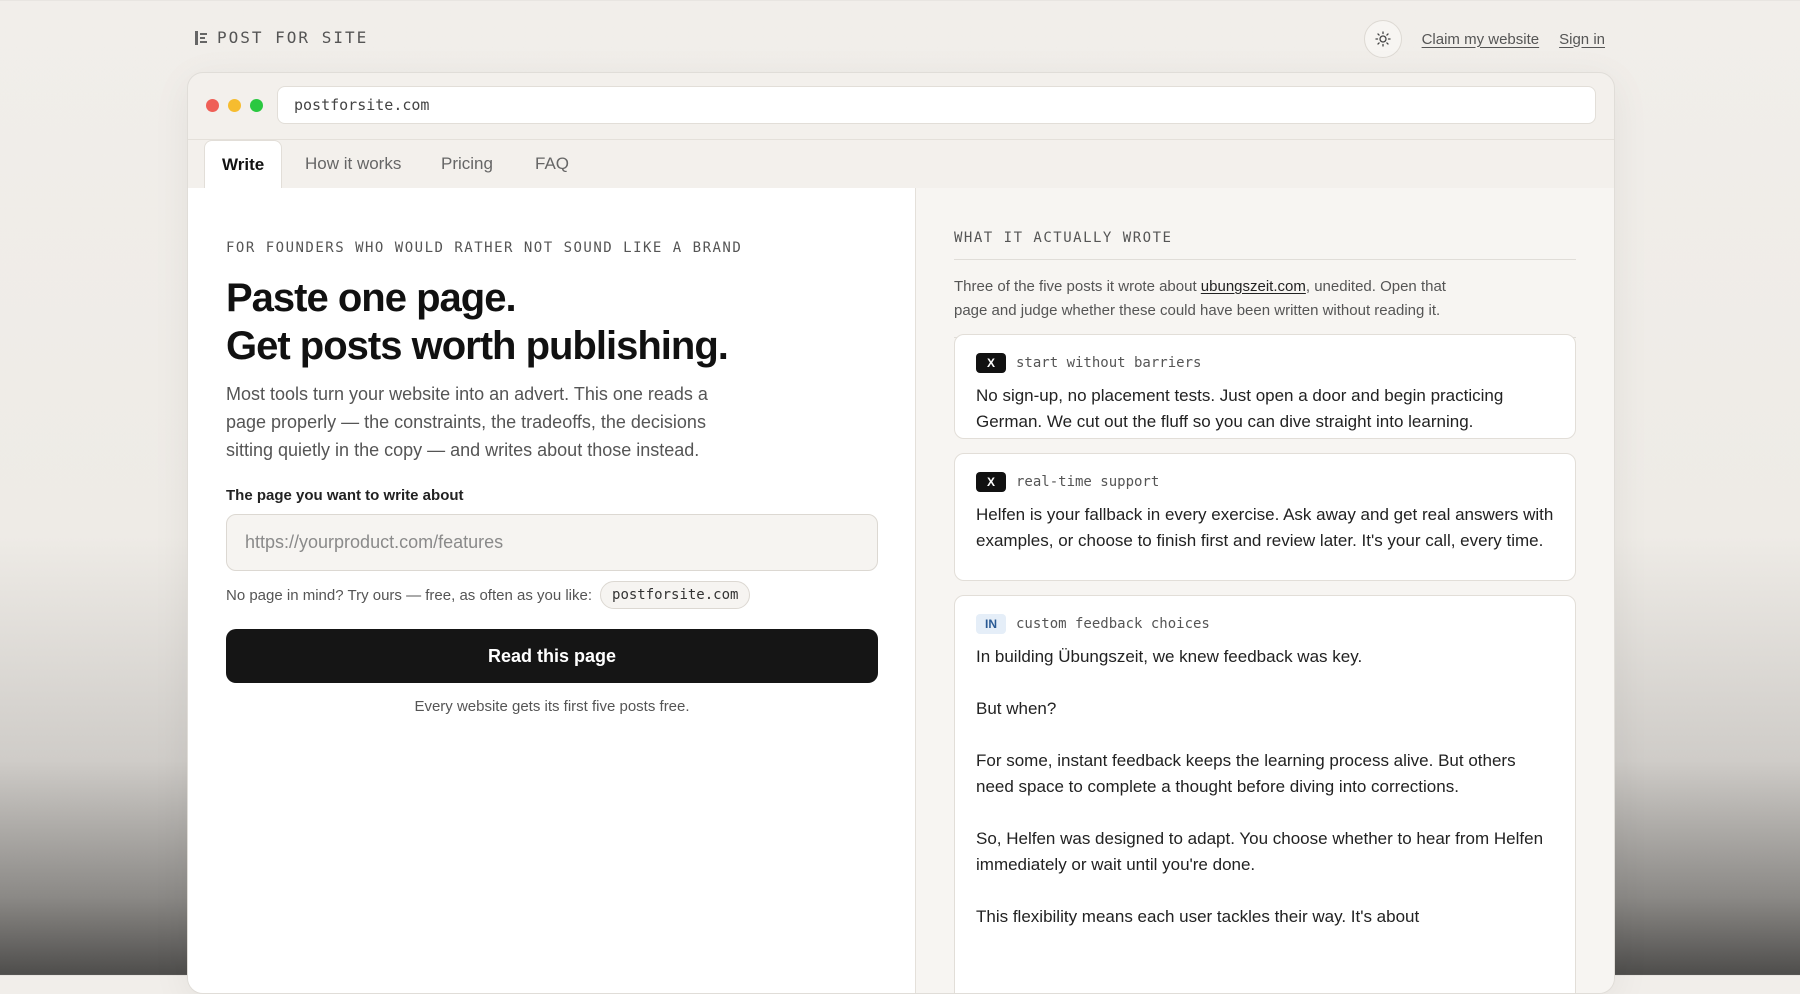  I want to click on brand-name: POST FOR SITE, so click(293, 37).